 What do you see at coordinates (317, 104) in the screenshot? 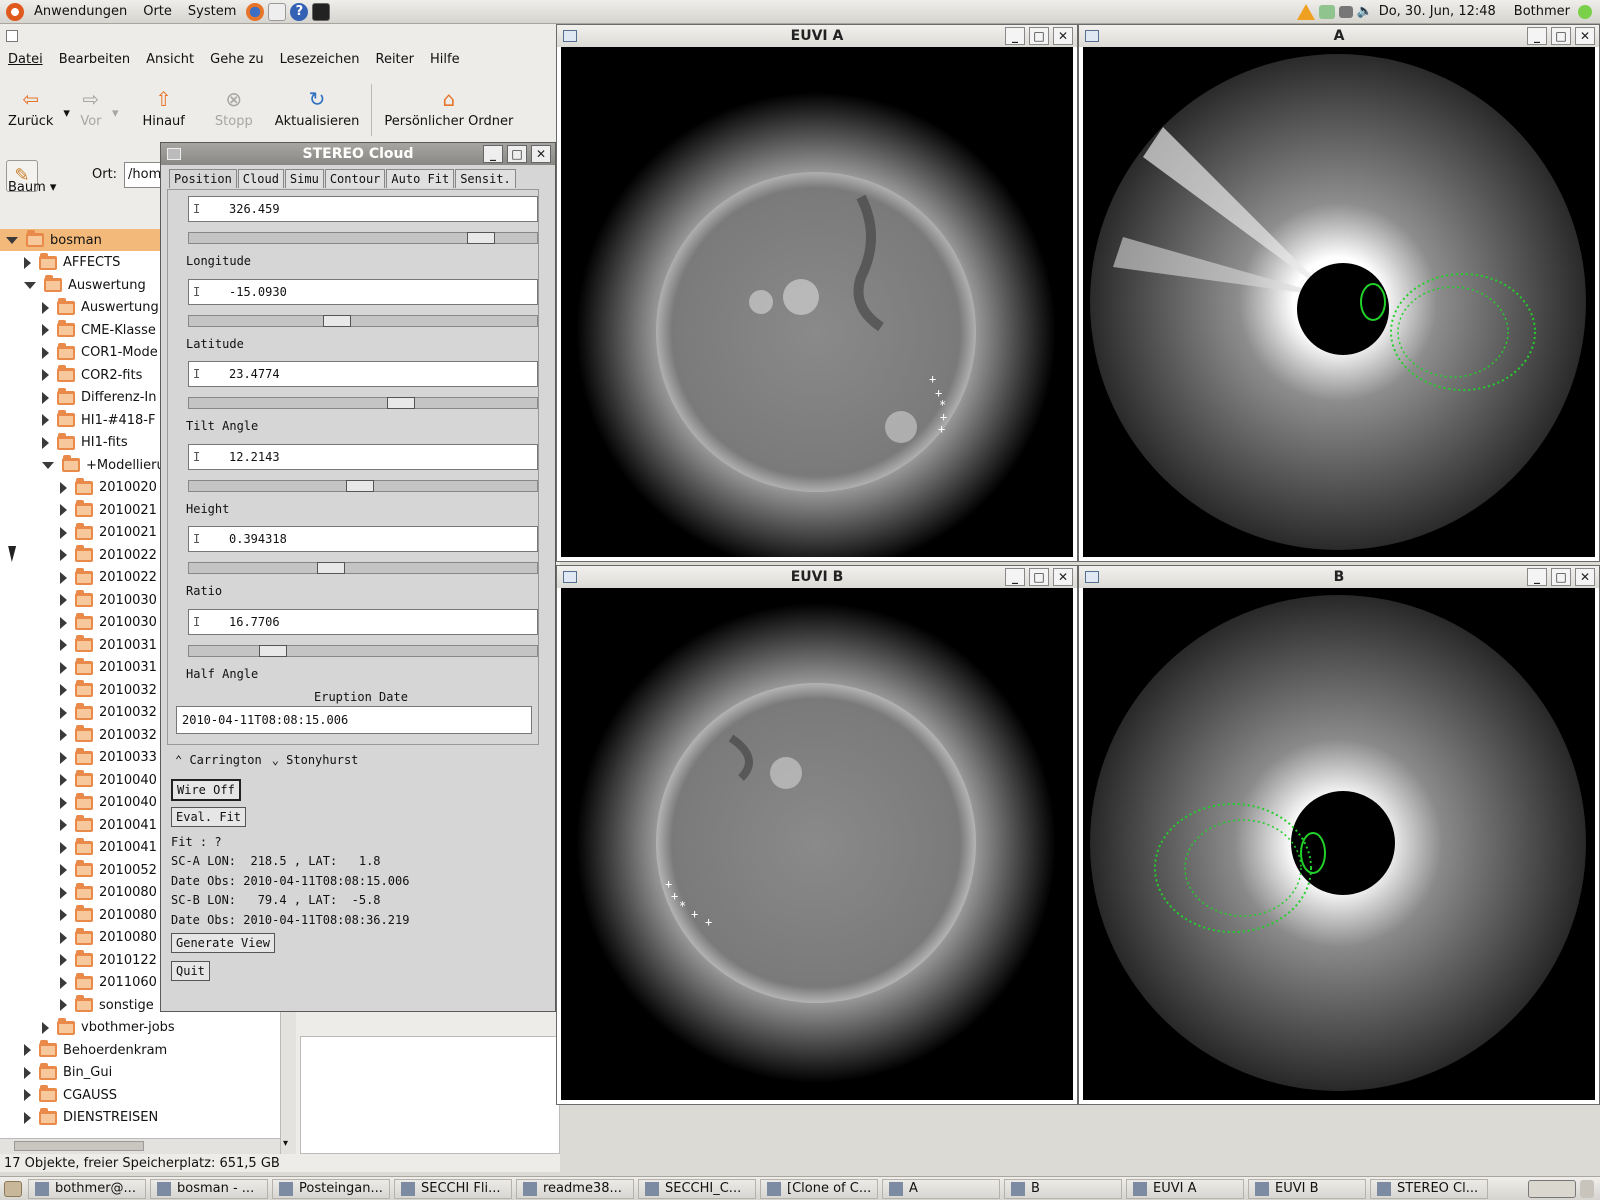
I see `reload-button: ↻ Aktualisieren` at bounding box center [317, 104].